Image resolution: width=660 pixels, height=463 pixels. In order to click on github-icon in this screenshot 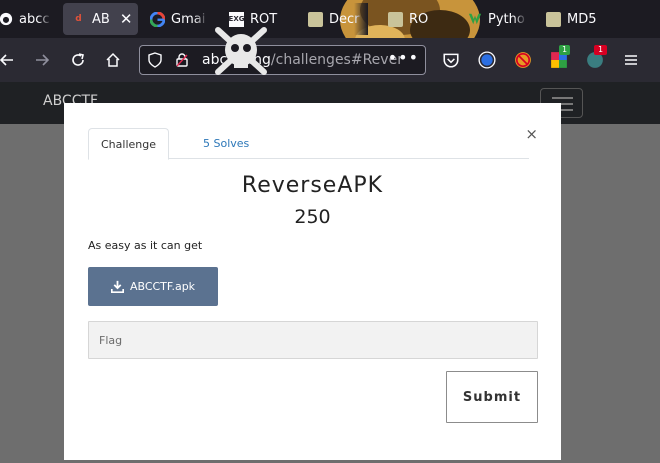, I will do `click(6, 19)`.